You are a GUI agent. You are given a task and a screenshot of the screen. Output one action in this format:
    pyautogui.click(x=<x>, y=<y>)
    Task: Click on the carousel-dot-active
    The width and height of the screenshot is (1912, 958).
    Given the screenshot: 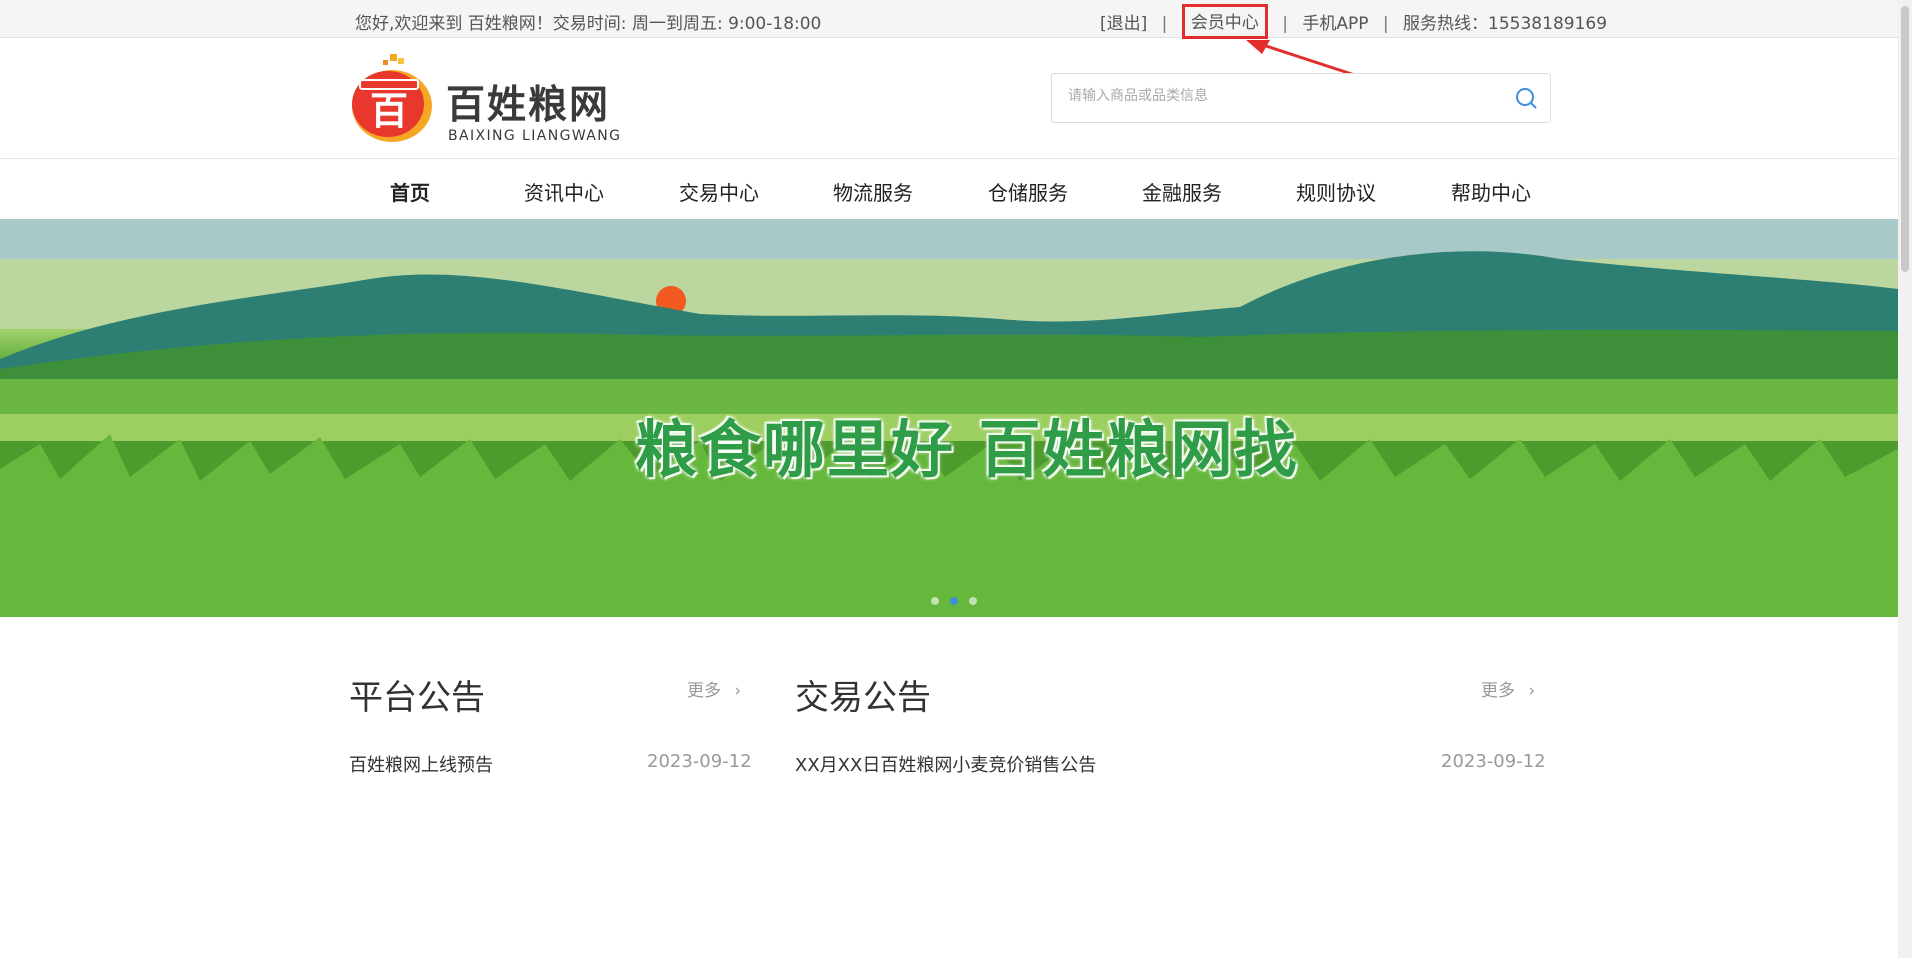 What is the action you would take?
    pyautogui.click(x=954, y=601)
    